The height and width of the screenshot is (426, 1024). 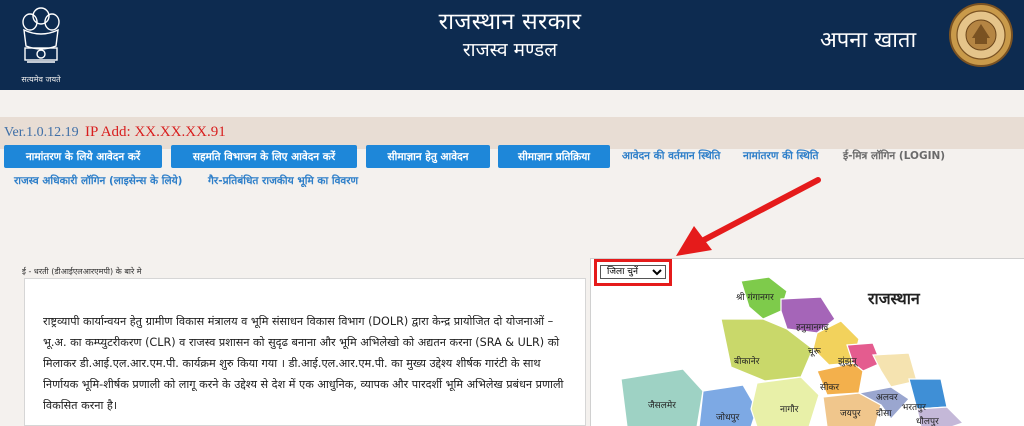 I want to click on national-emblem-icon: सत्यमेव जयते, so click(x=41, y=44).